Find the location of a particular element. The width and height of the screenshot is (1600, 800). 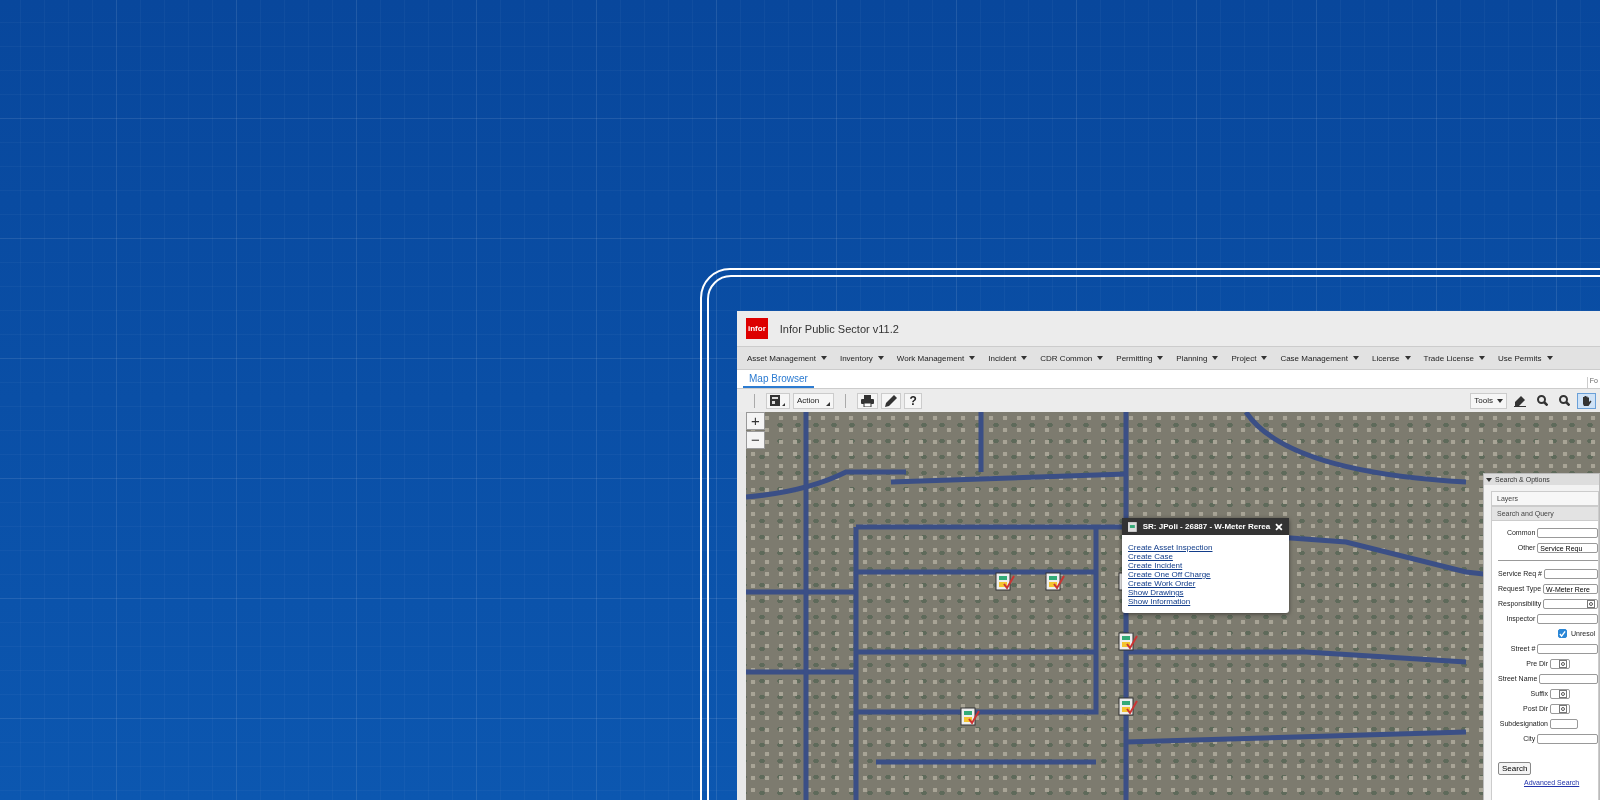

pencil-icon is located at coordinates (891, 400).